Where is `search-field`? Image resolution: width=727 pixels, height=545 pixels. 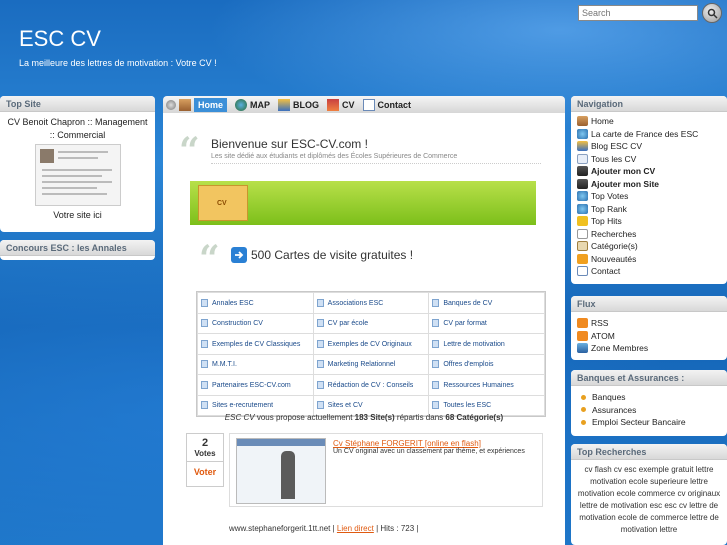 search-field is located at coordinates (638, 13).